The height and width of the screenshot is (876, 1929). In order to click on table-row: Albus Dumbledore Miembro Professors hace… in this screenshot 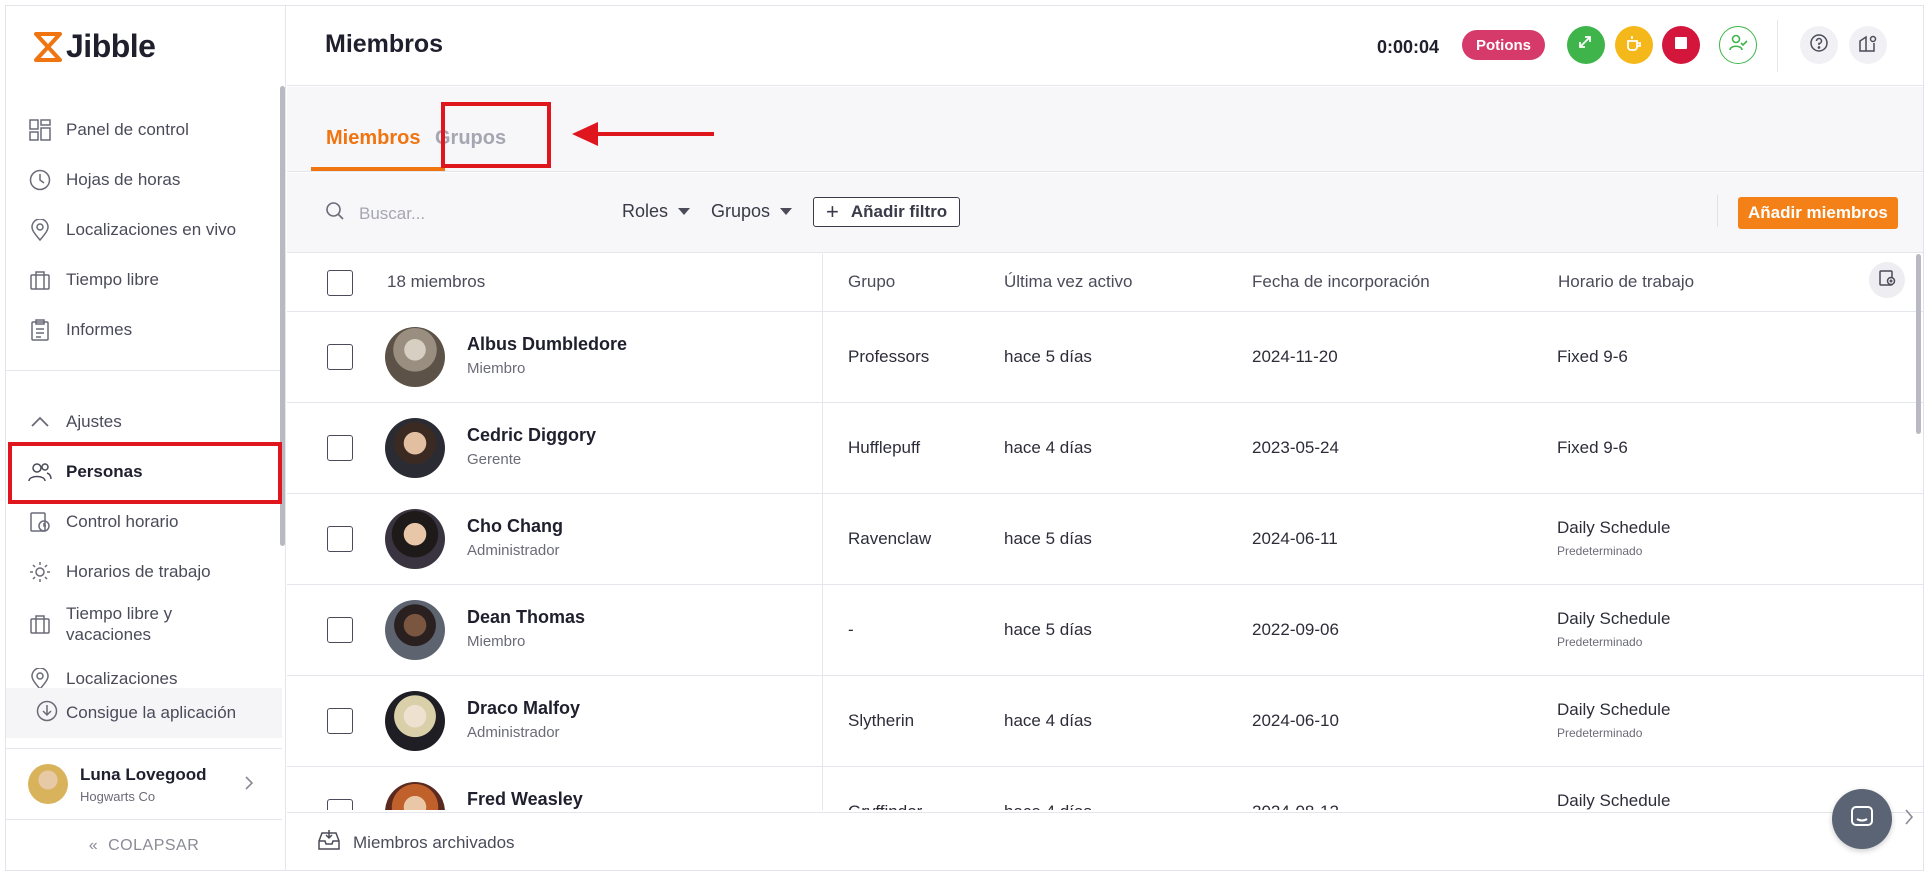, I will do `click(1105, 357)`.